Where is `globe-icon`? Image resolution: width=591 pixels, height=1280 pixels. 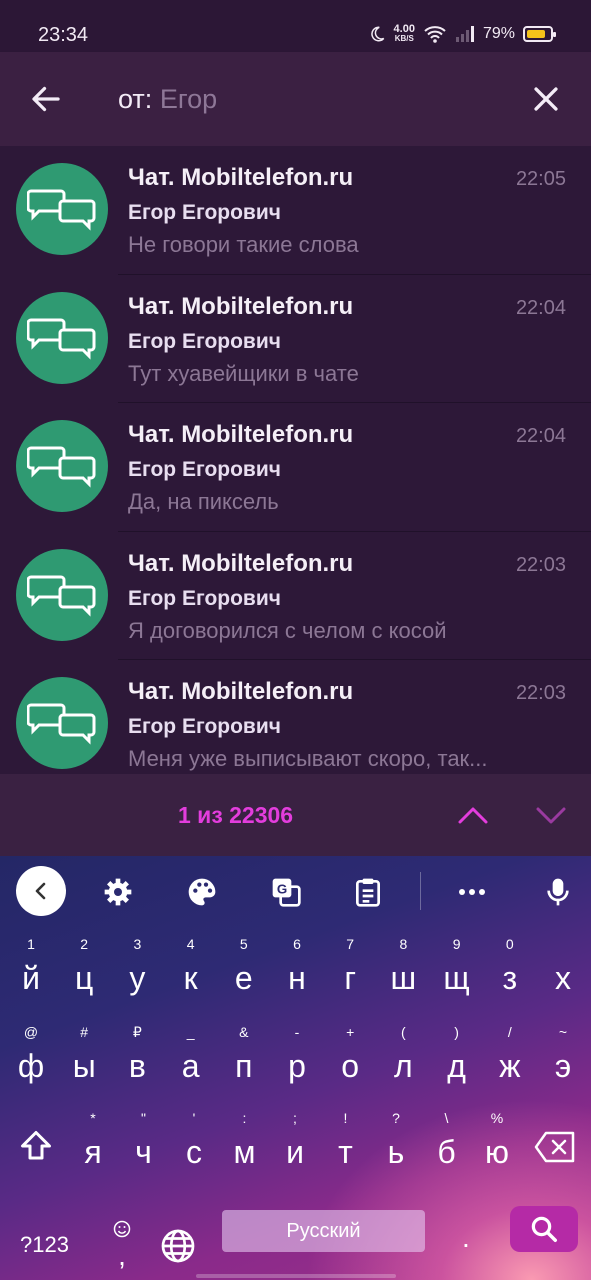
globe-icon is located at coordinates (178, 1246).